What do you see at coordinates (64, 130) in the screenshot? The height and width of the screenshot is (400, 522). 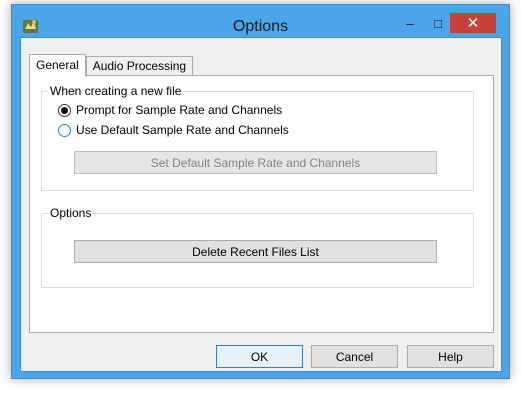 I see `radio-unchecked-icon` at bounding box center [64, 130].